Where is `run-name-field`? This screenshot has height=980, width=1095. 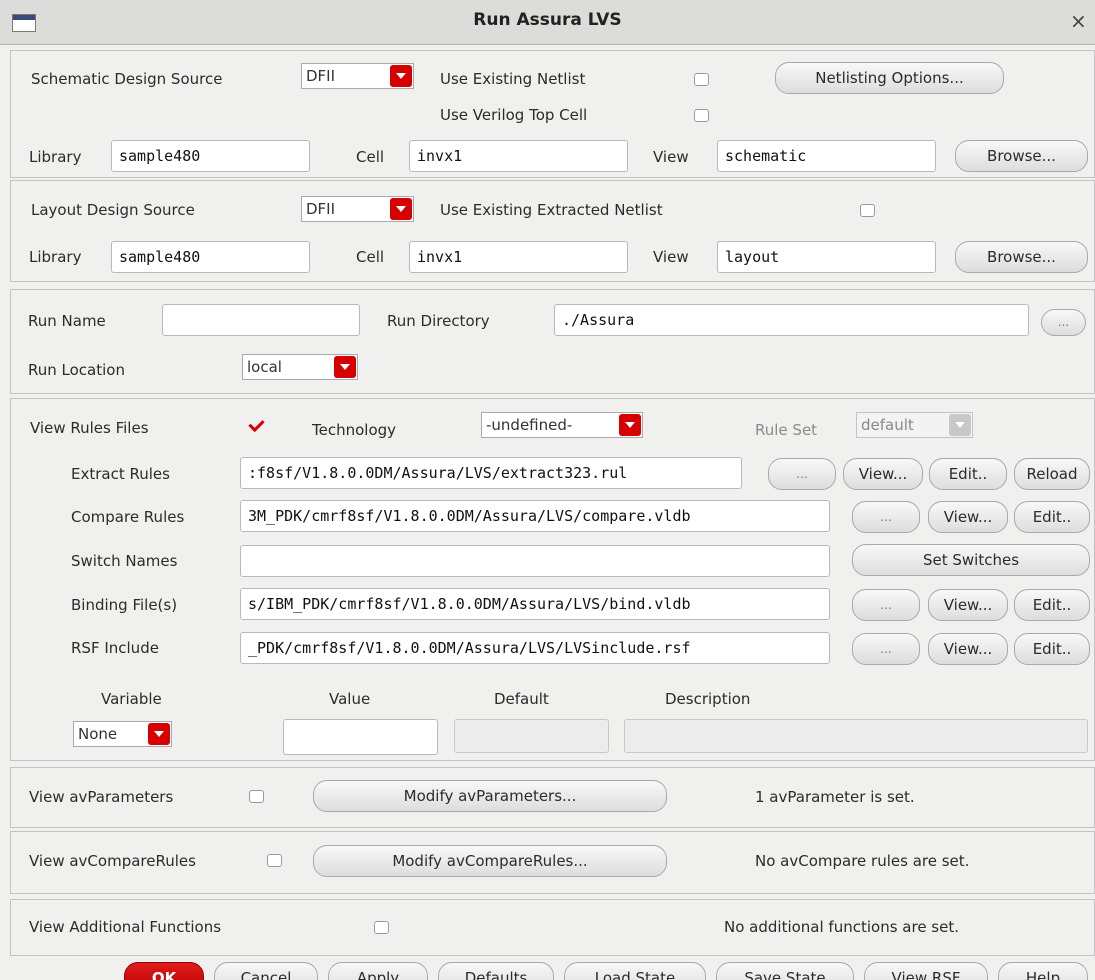 run-name-field is located at coordinates (261, 320).